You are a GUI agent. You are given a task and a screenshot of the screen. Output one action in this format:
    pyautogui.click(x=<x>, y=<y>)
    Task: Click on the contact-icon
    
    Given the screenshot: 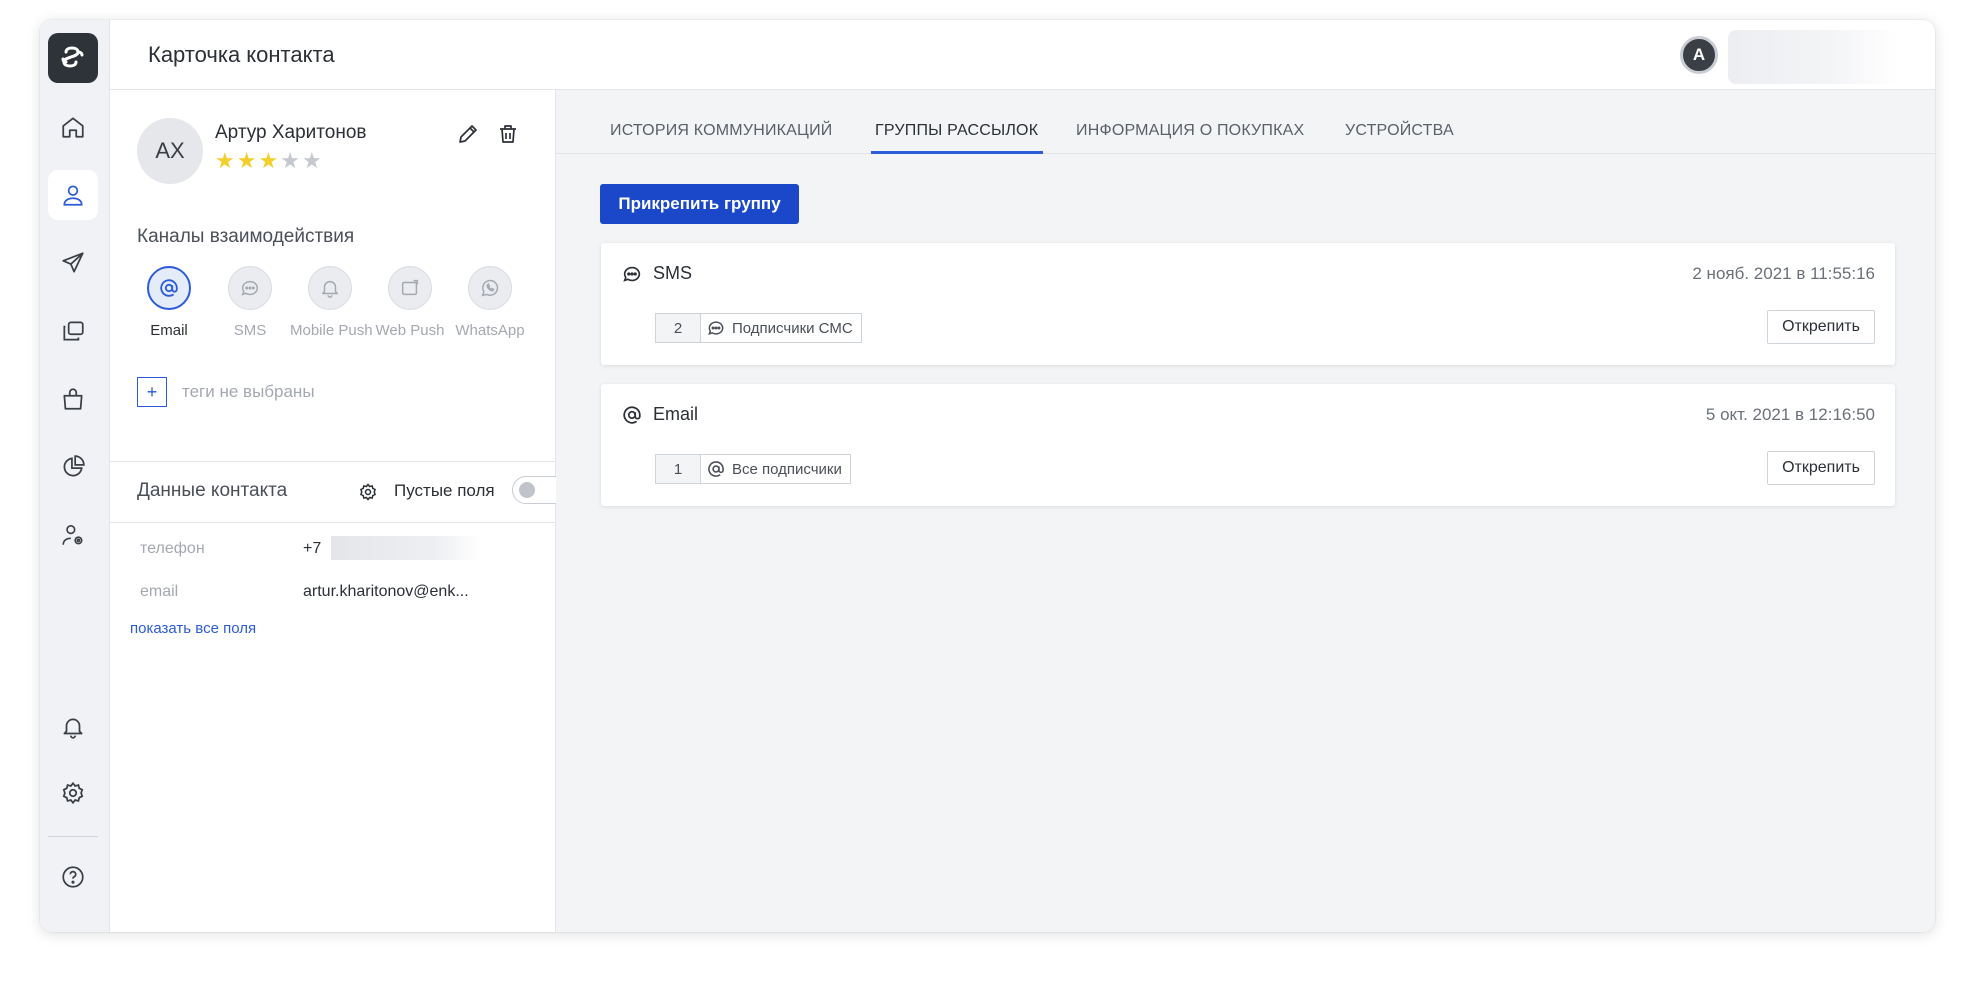 What is the action you would take?
    pyautogui.click(x=73, y=195)
    